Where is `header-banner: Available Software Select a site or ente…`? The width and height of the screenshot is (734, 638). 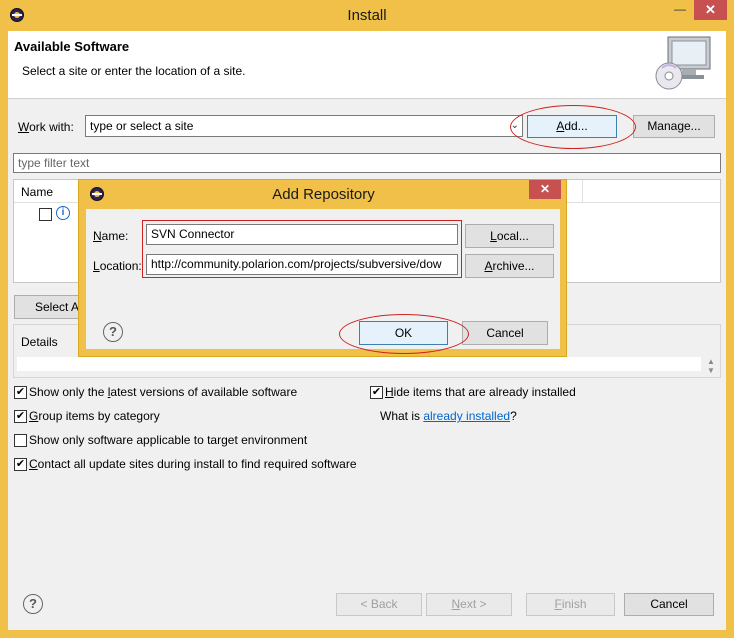 header-banner: Available Software Select a site or ente… is located at coordinates (367, 65).